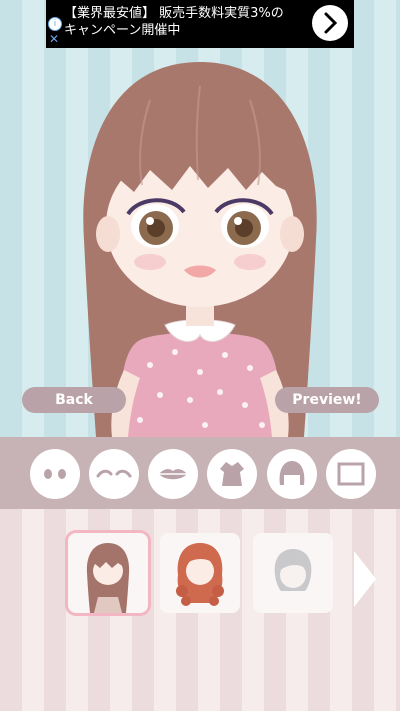  I want to click on item-long-brown-hair, so click(108, 573).